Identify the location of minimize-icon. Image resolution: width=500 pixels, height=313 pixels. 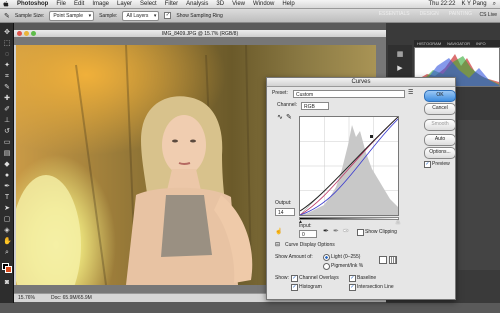
(26, 33).